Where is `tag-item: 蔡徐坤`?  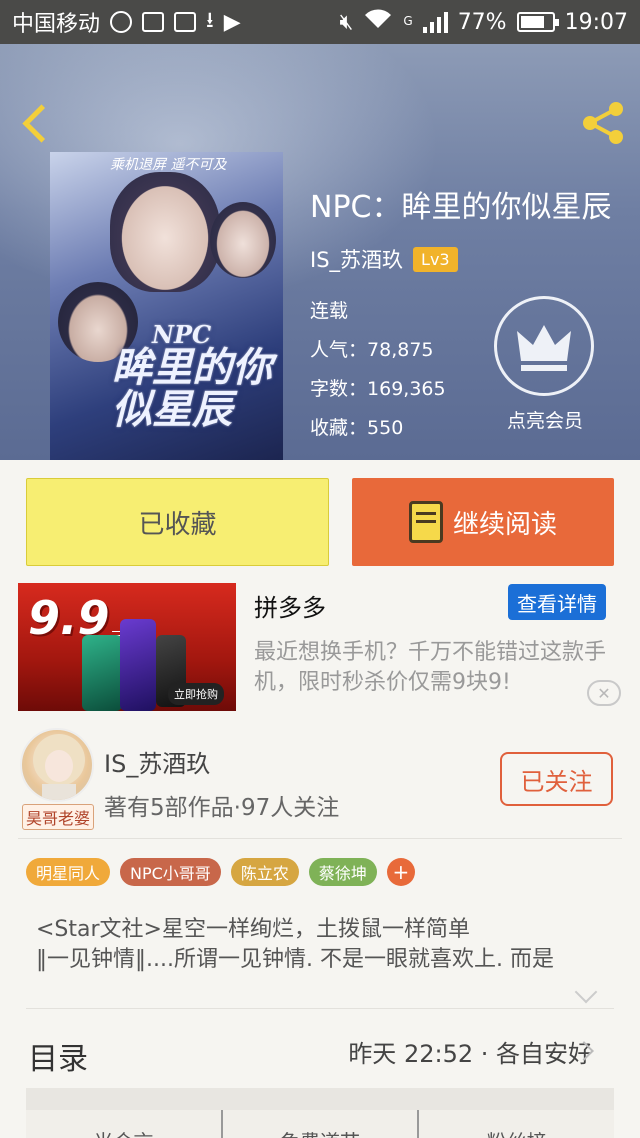
tag-item: 蔡徐坤 is located at coordinates (342, 872).